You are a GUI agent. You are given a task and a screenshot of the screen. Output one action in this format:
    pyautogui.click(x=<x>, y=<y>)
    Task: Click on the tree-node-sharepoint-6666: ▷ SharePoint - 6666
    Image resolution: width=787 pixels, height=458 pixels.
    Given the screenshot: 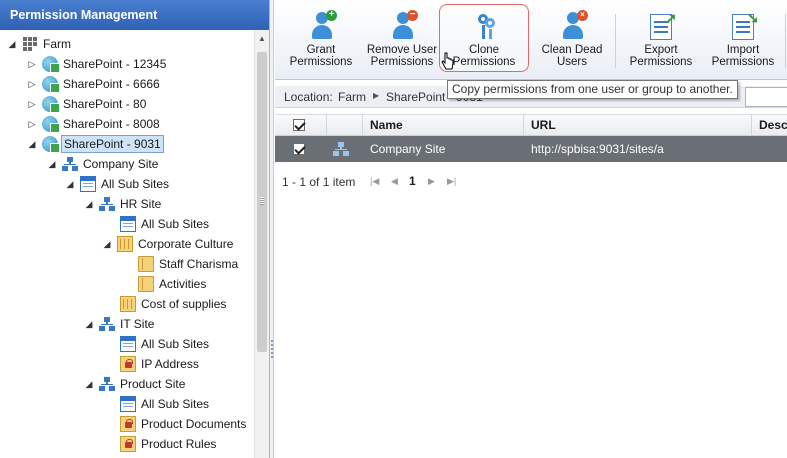 What is the action you would take?
    pyautogui.click(x=94, y=84)
    